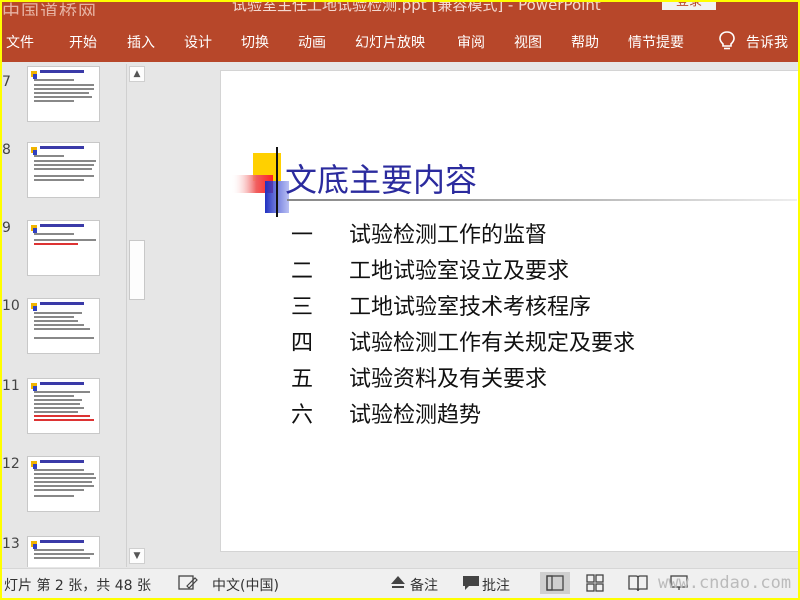 This screenshot has height=600, width=800. What do you see at coordinates (302, 343) in the screenshot?
I see `list-item-number: 四` at bounding box center [302, 343].